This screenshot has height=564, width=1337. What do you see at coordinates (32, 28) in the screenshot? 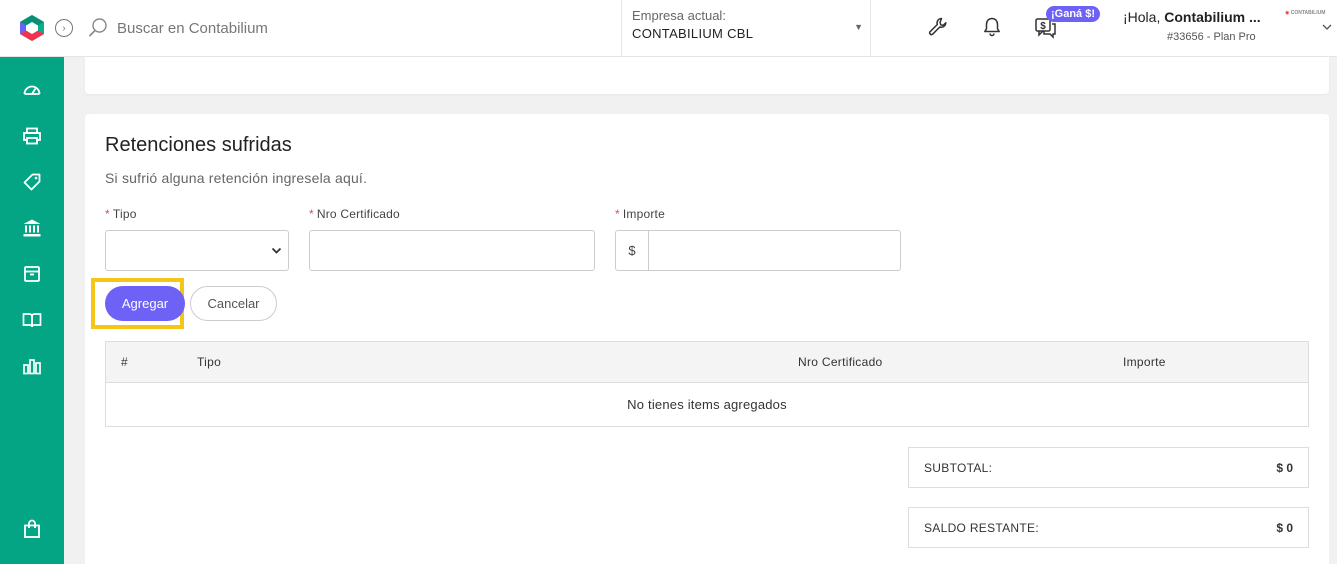
I see `contabilium-logo` at bounding box center [32, 28].